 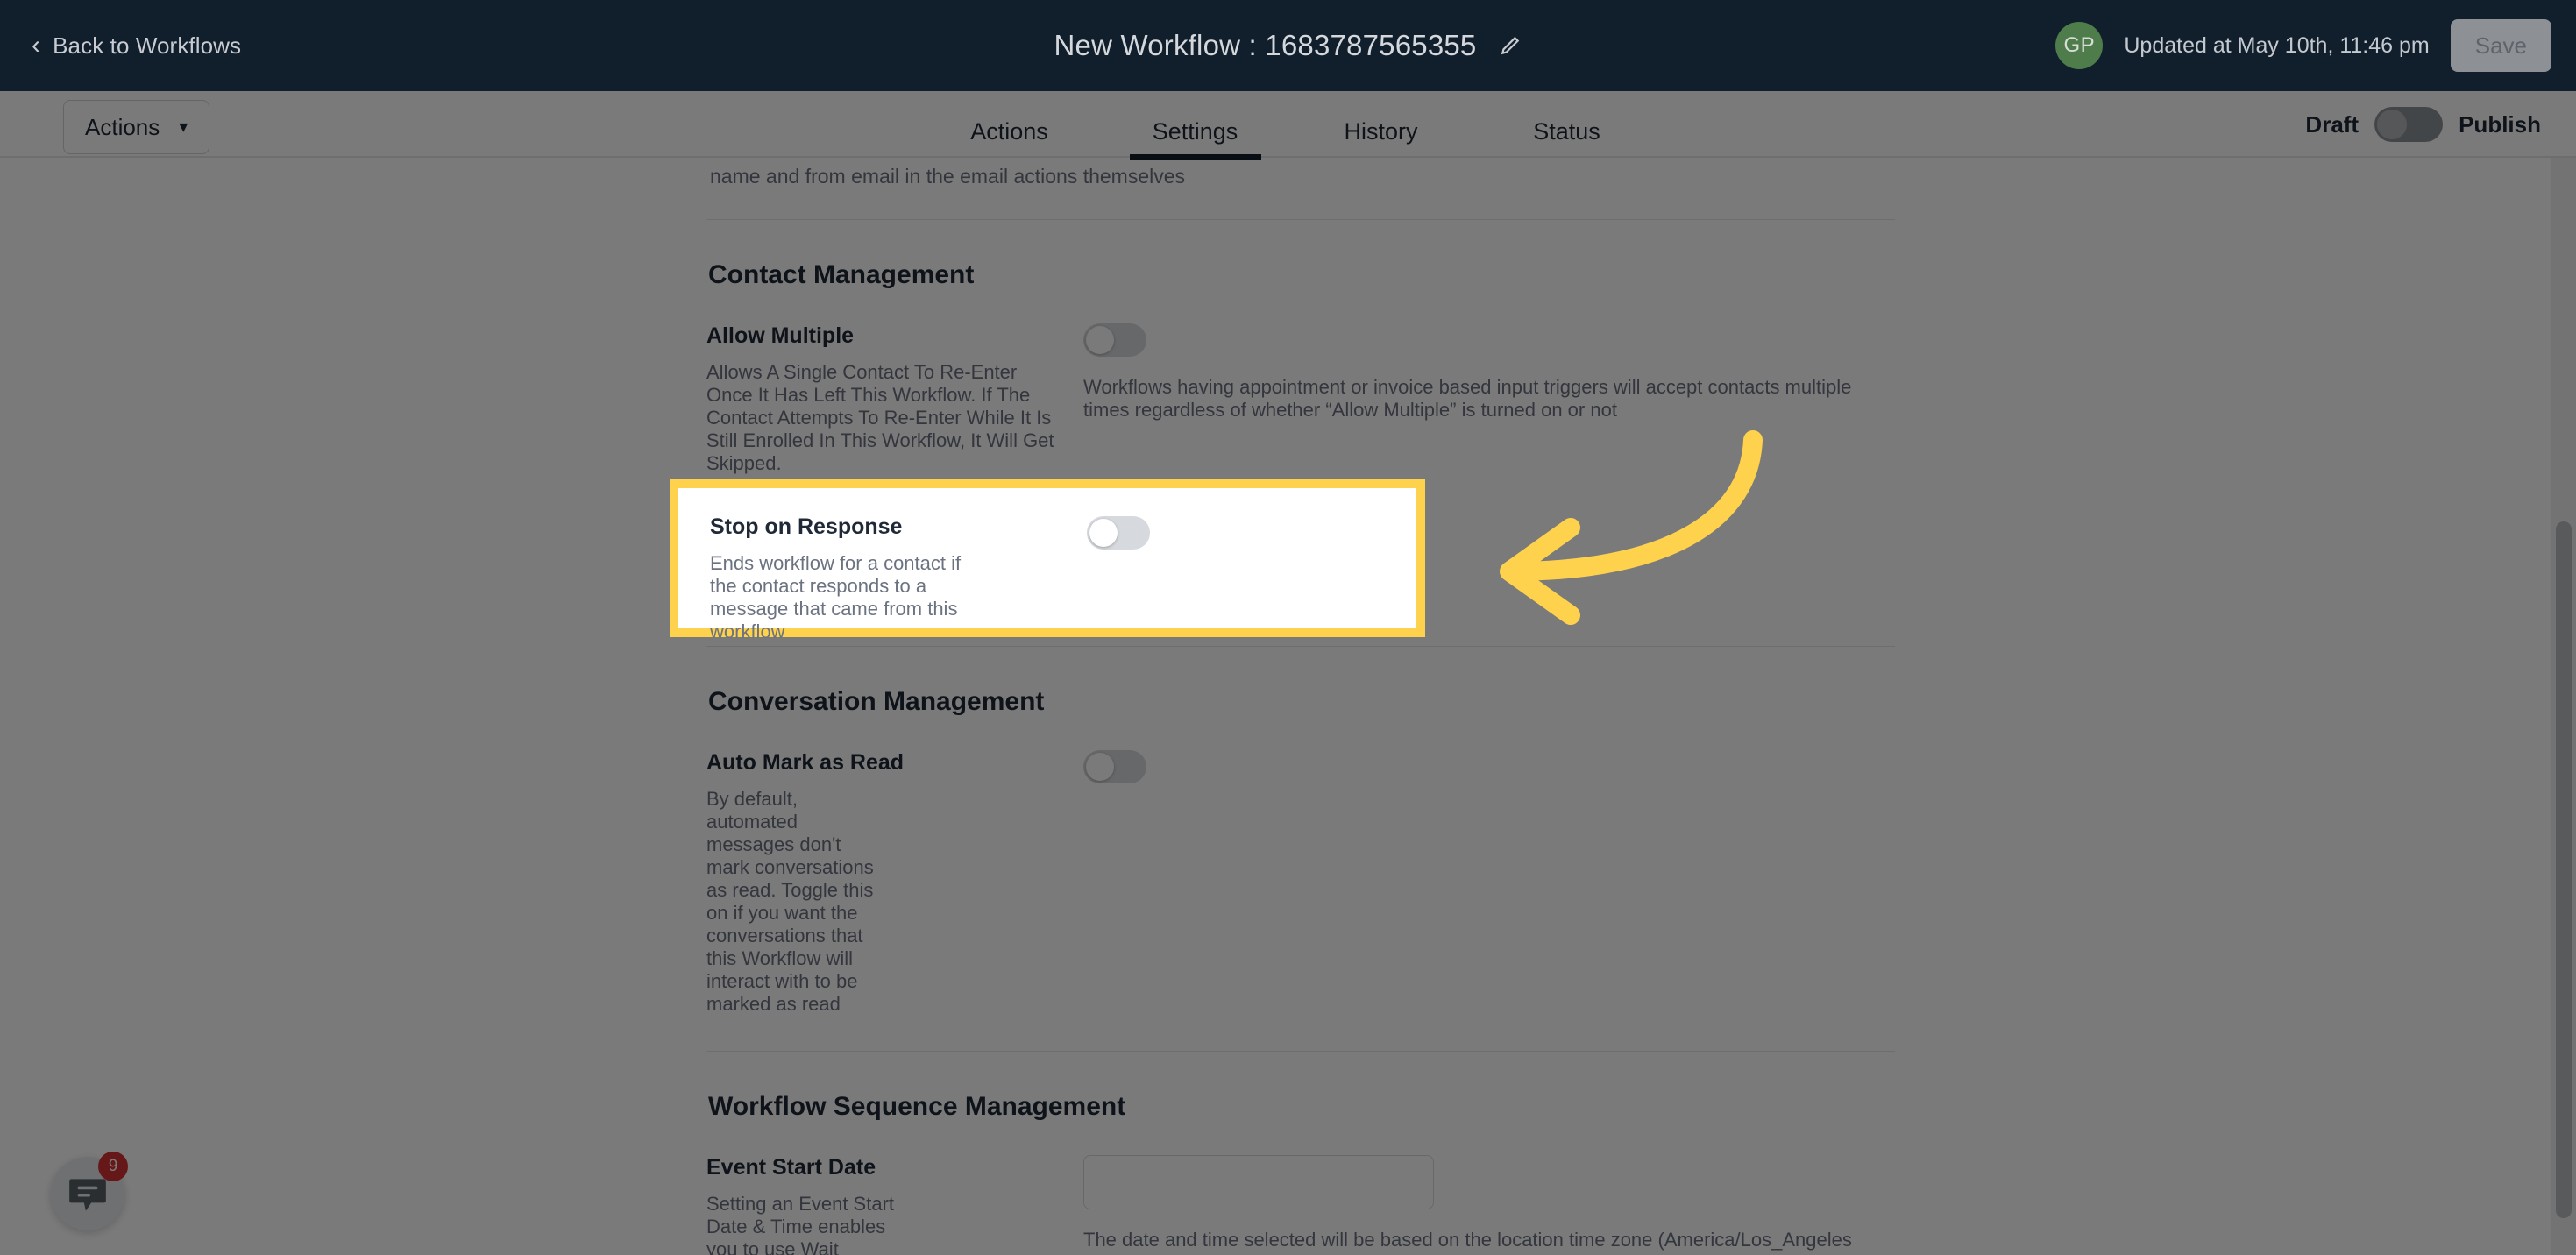 I want to click on draft-publish-group: Draft Publish, so click(x=2423, y=124).